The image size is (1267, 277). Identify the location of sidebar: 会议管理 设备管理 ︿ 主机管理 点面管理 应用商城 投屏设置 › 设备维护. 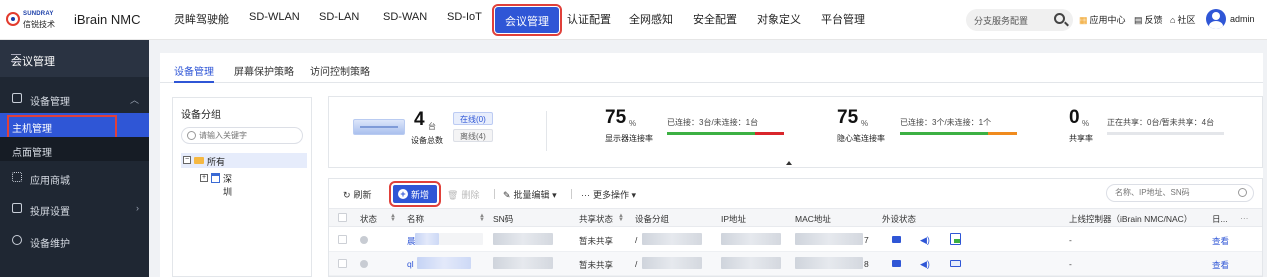
(74, 158).